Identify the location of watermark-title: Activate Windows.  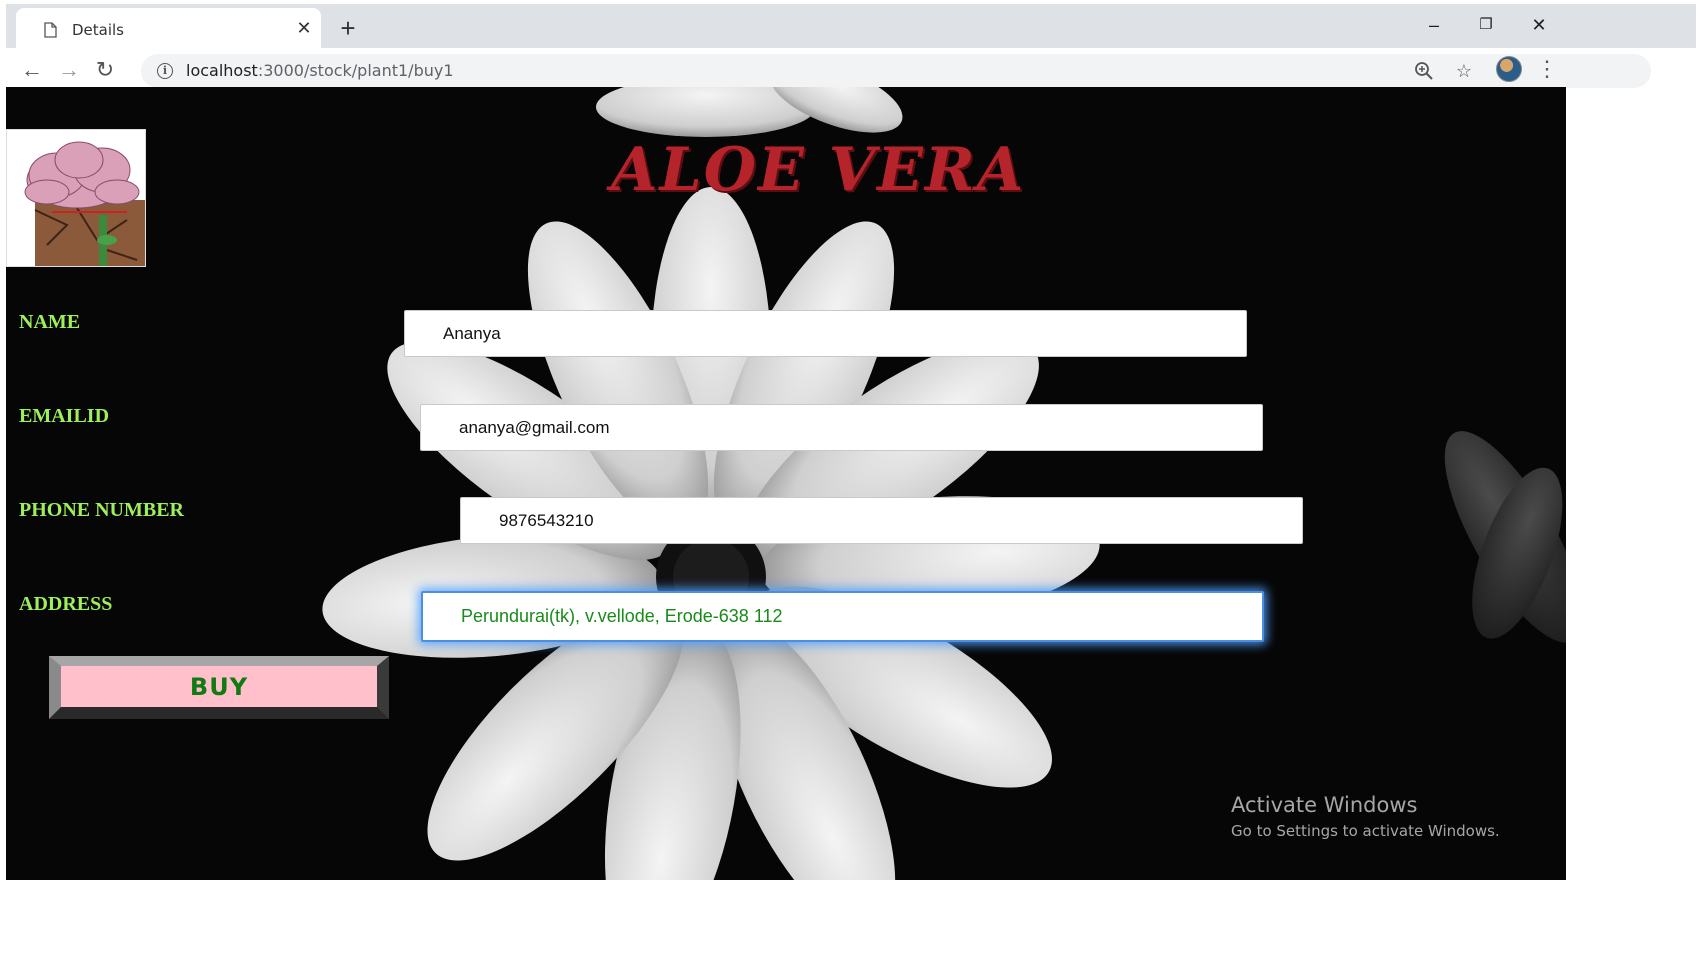
(1324, 805).